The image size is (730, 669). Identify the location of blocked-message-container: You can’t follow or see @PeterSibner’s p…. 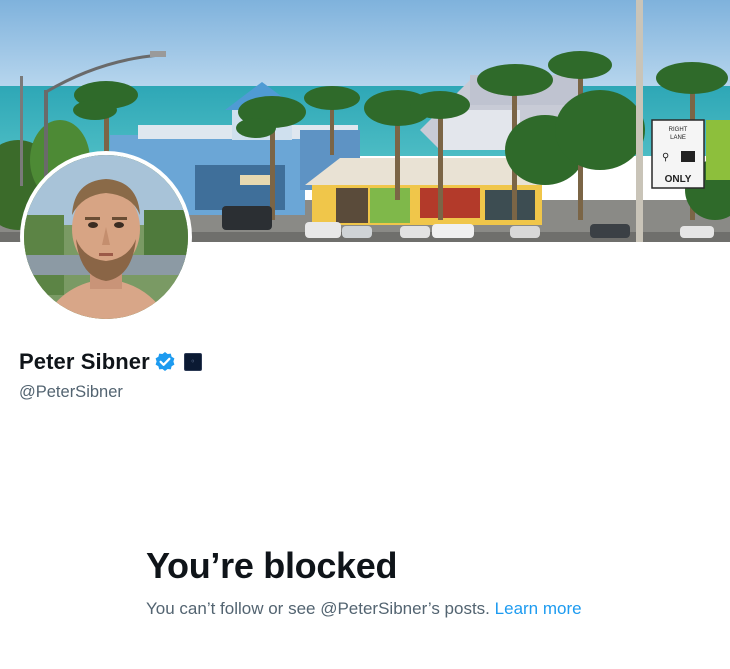
(366, 608).